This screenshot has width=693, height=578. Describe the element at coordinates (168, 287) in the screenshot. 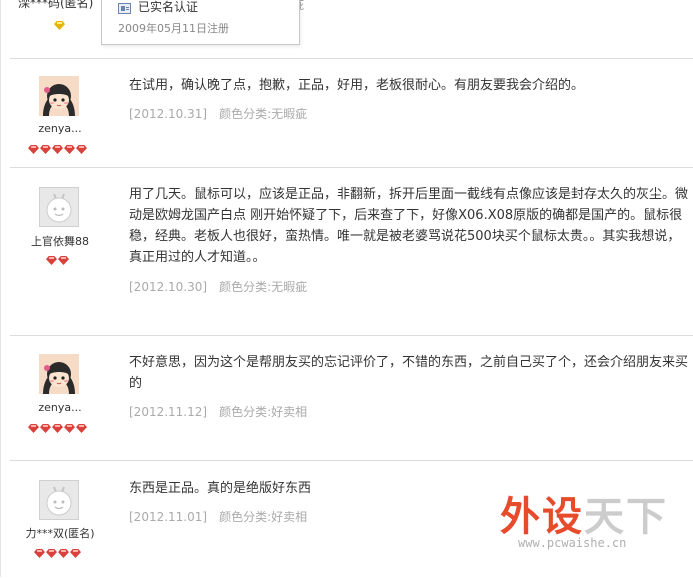

I see `review-date: [2012.10.30]` at that location.